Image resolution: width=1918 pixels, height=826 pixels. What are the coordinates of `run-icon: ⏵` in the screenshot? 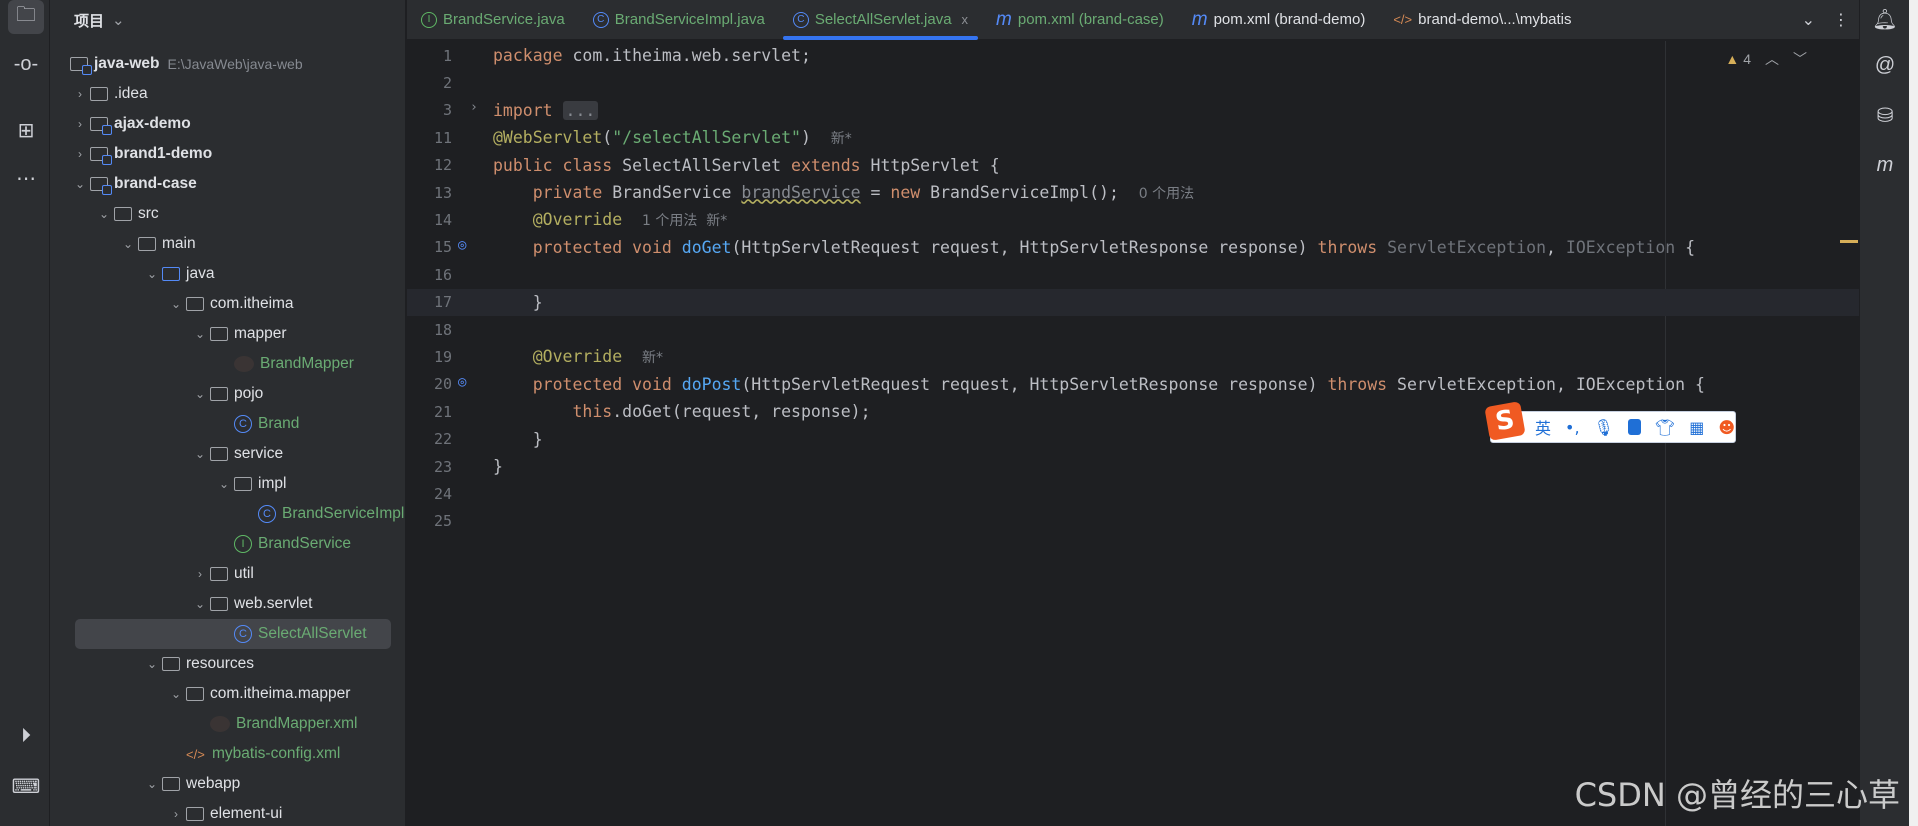 It's located at (26, 736).